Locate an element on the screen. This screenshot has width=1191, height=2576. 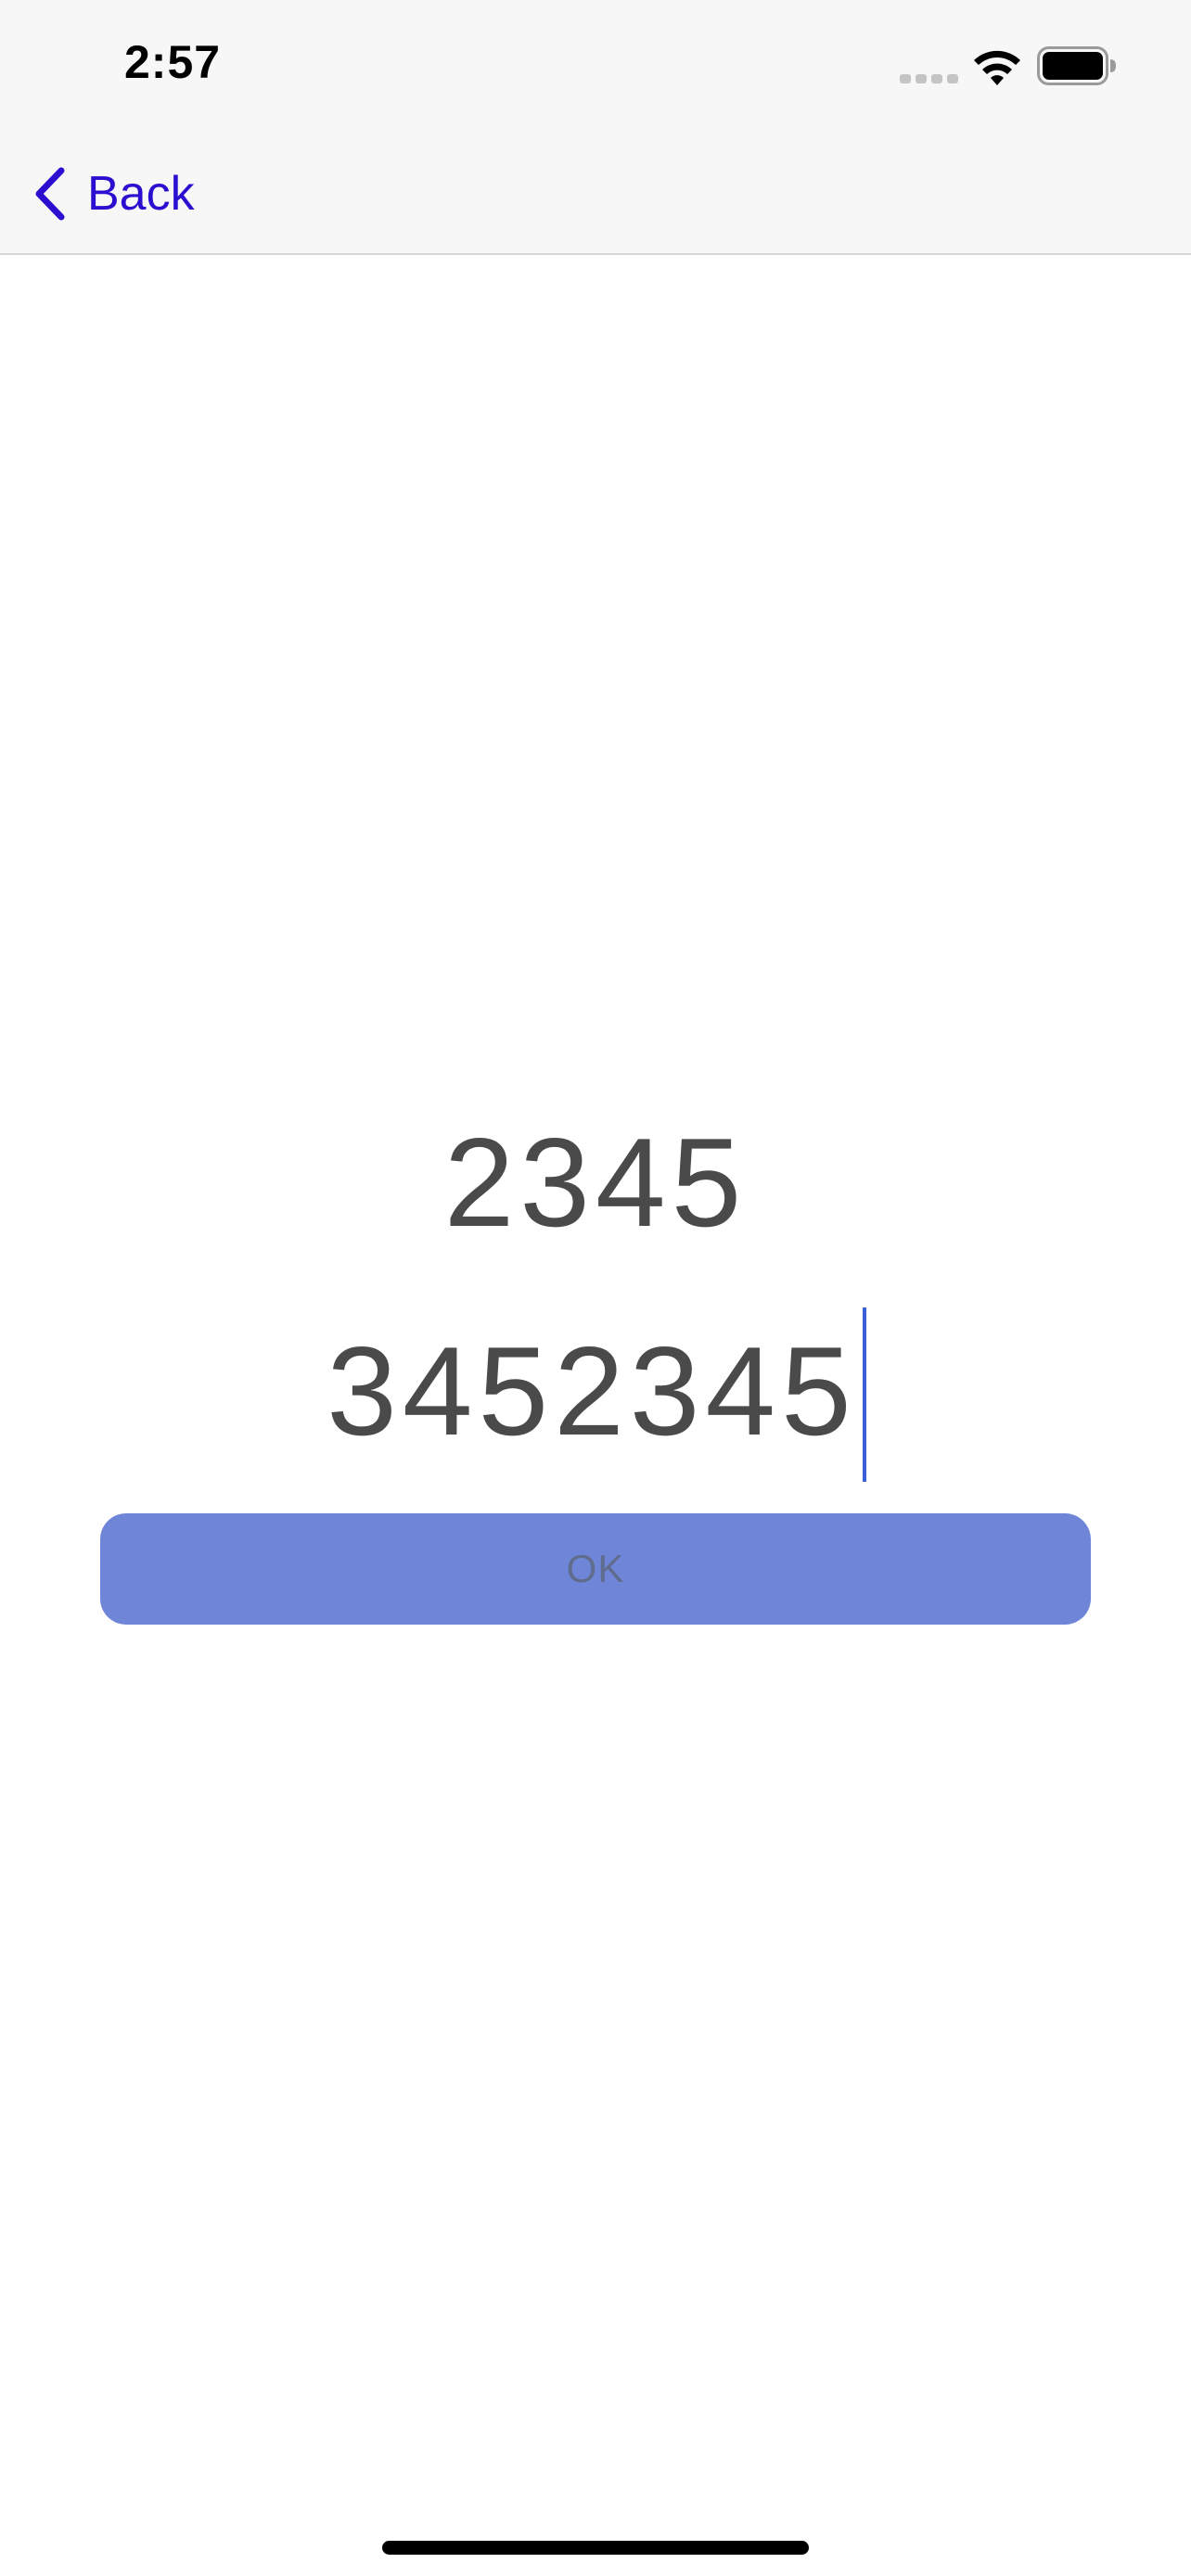
battery-icon is located at coordinates (1076, 66).